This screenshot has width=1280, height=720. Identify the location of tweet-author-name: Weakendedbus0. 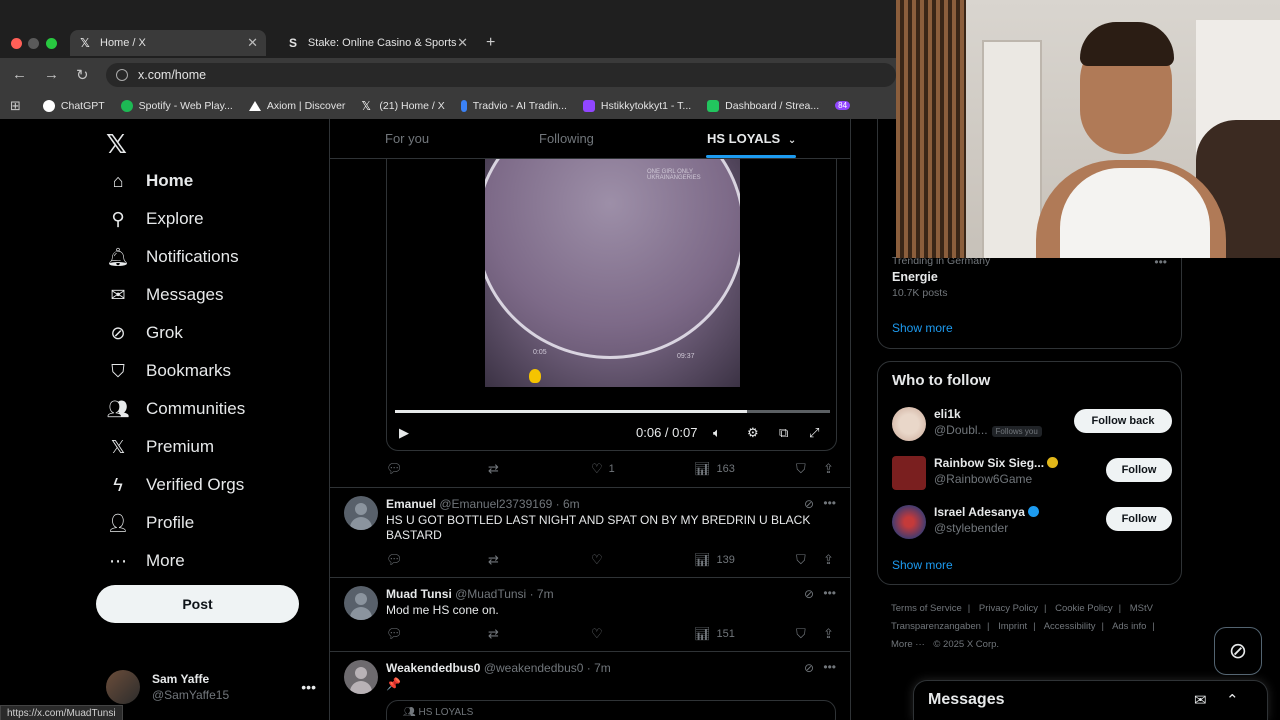
(433, 668).